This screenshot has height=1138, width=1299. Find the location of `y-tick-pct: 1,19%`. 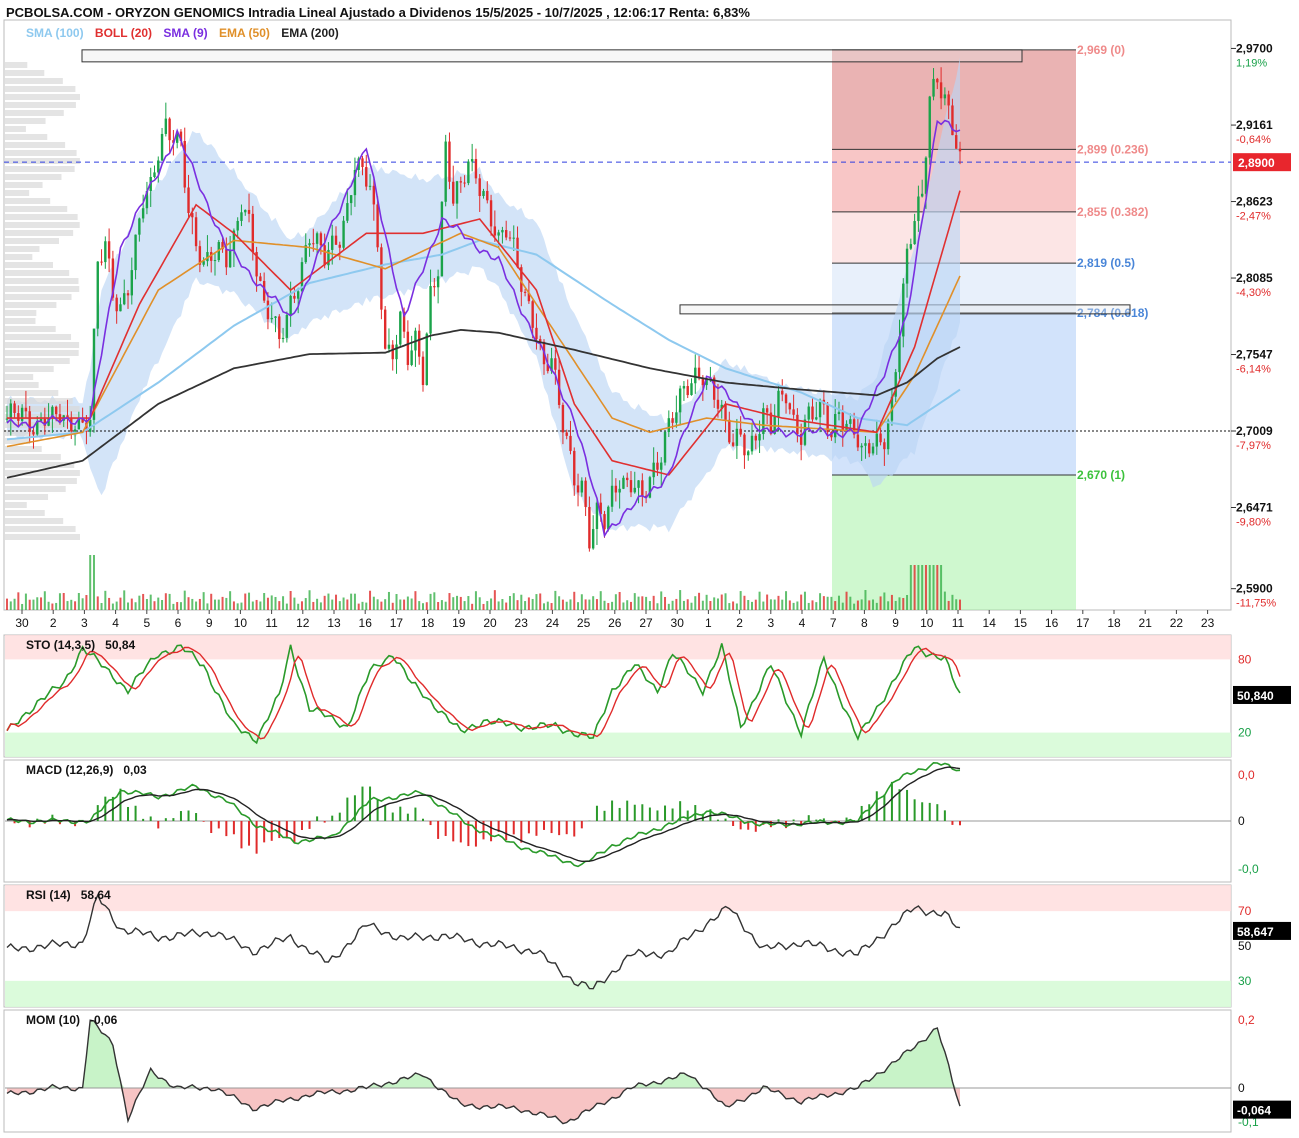

y-tick-pct: 1,19% is located at coordinates (1251, 63).